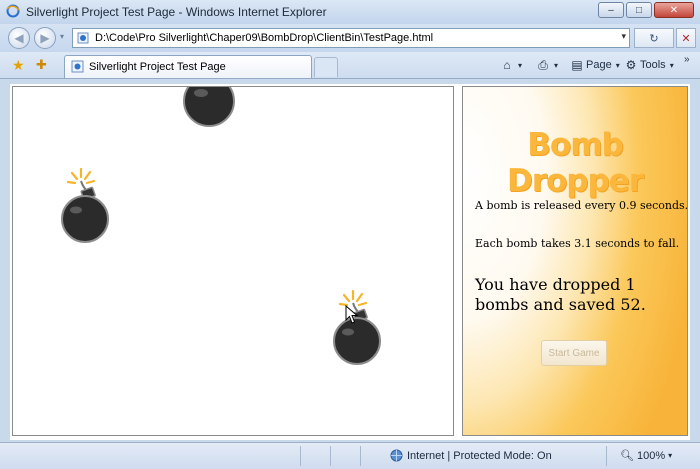  What do you see at coordinates (507, 65) in the screenshot?
I see `home-icon: ⌂` at bounding box center [507, 65].